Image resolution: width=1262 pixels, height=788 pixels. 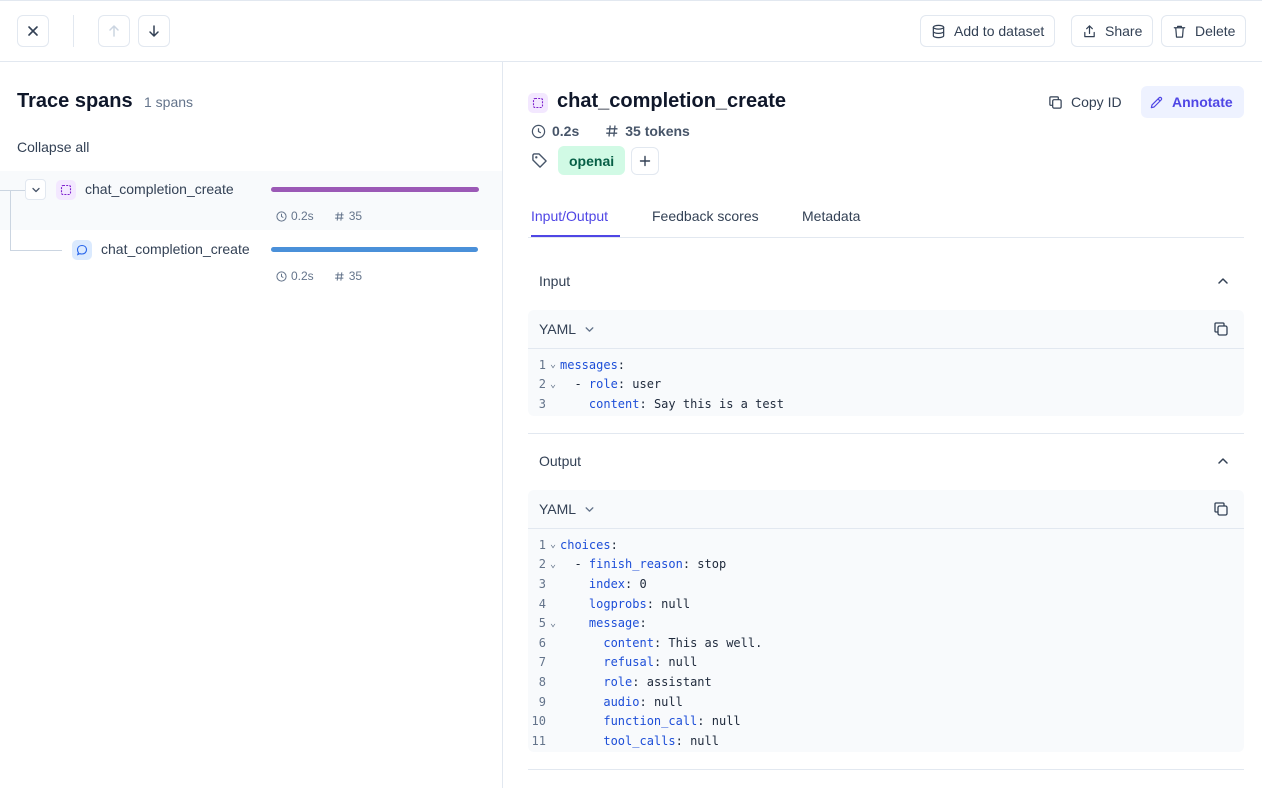 What do you see at coordinates (886, 604) in the screenshot?
I see `code-line: 4 logprobs: null` at bounding box center [886, 604].